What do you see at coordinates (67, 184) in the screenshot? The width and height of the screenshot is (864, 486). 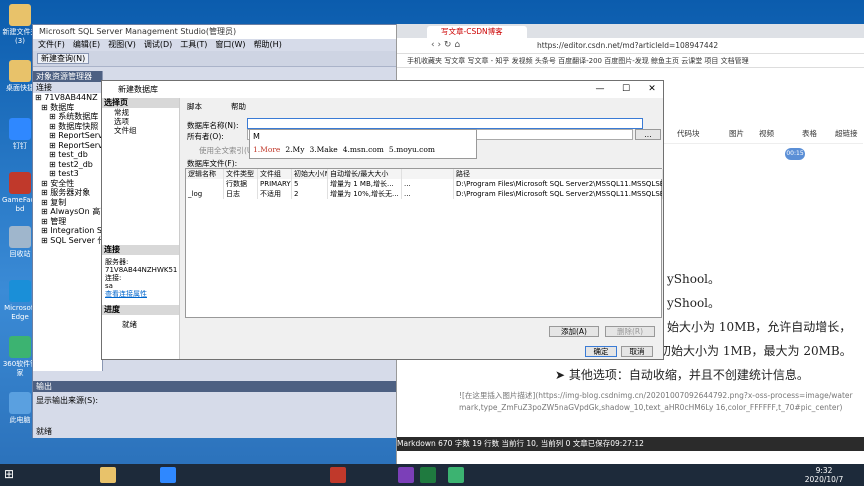 I see `tree-node: ⊞ 安全性` at bounding box center [67, 184].